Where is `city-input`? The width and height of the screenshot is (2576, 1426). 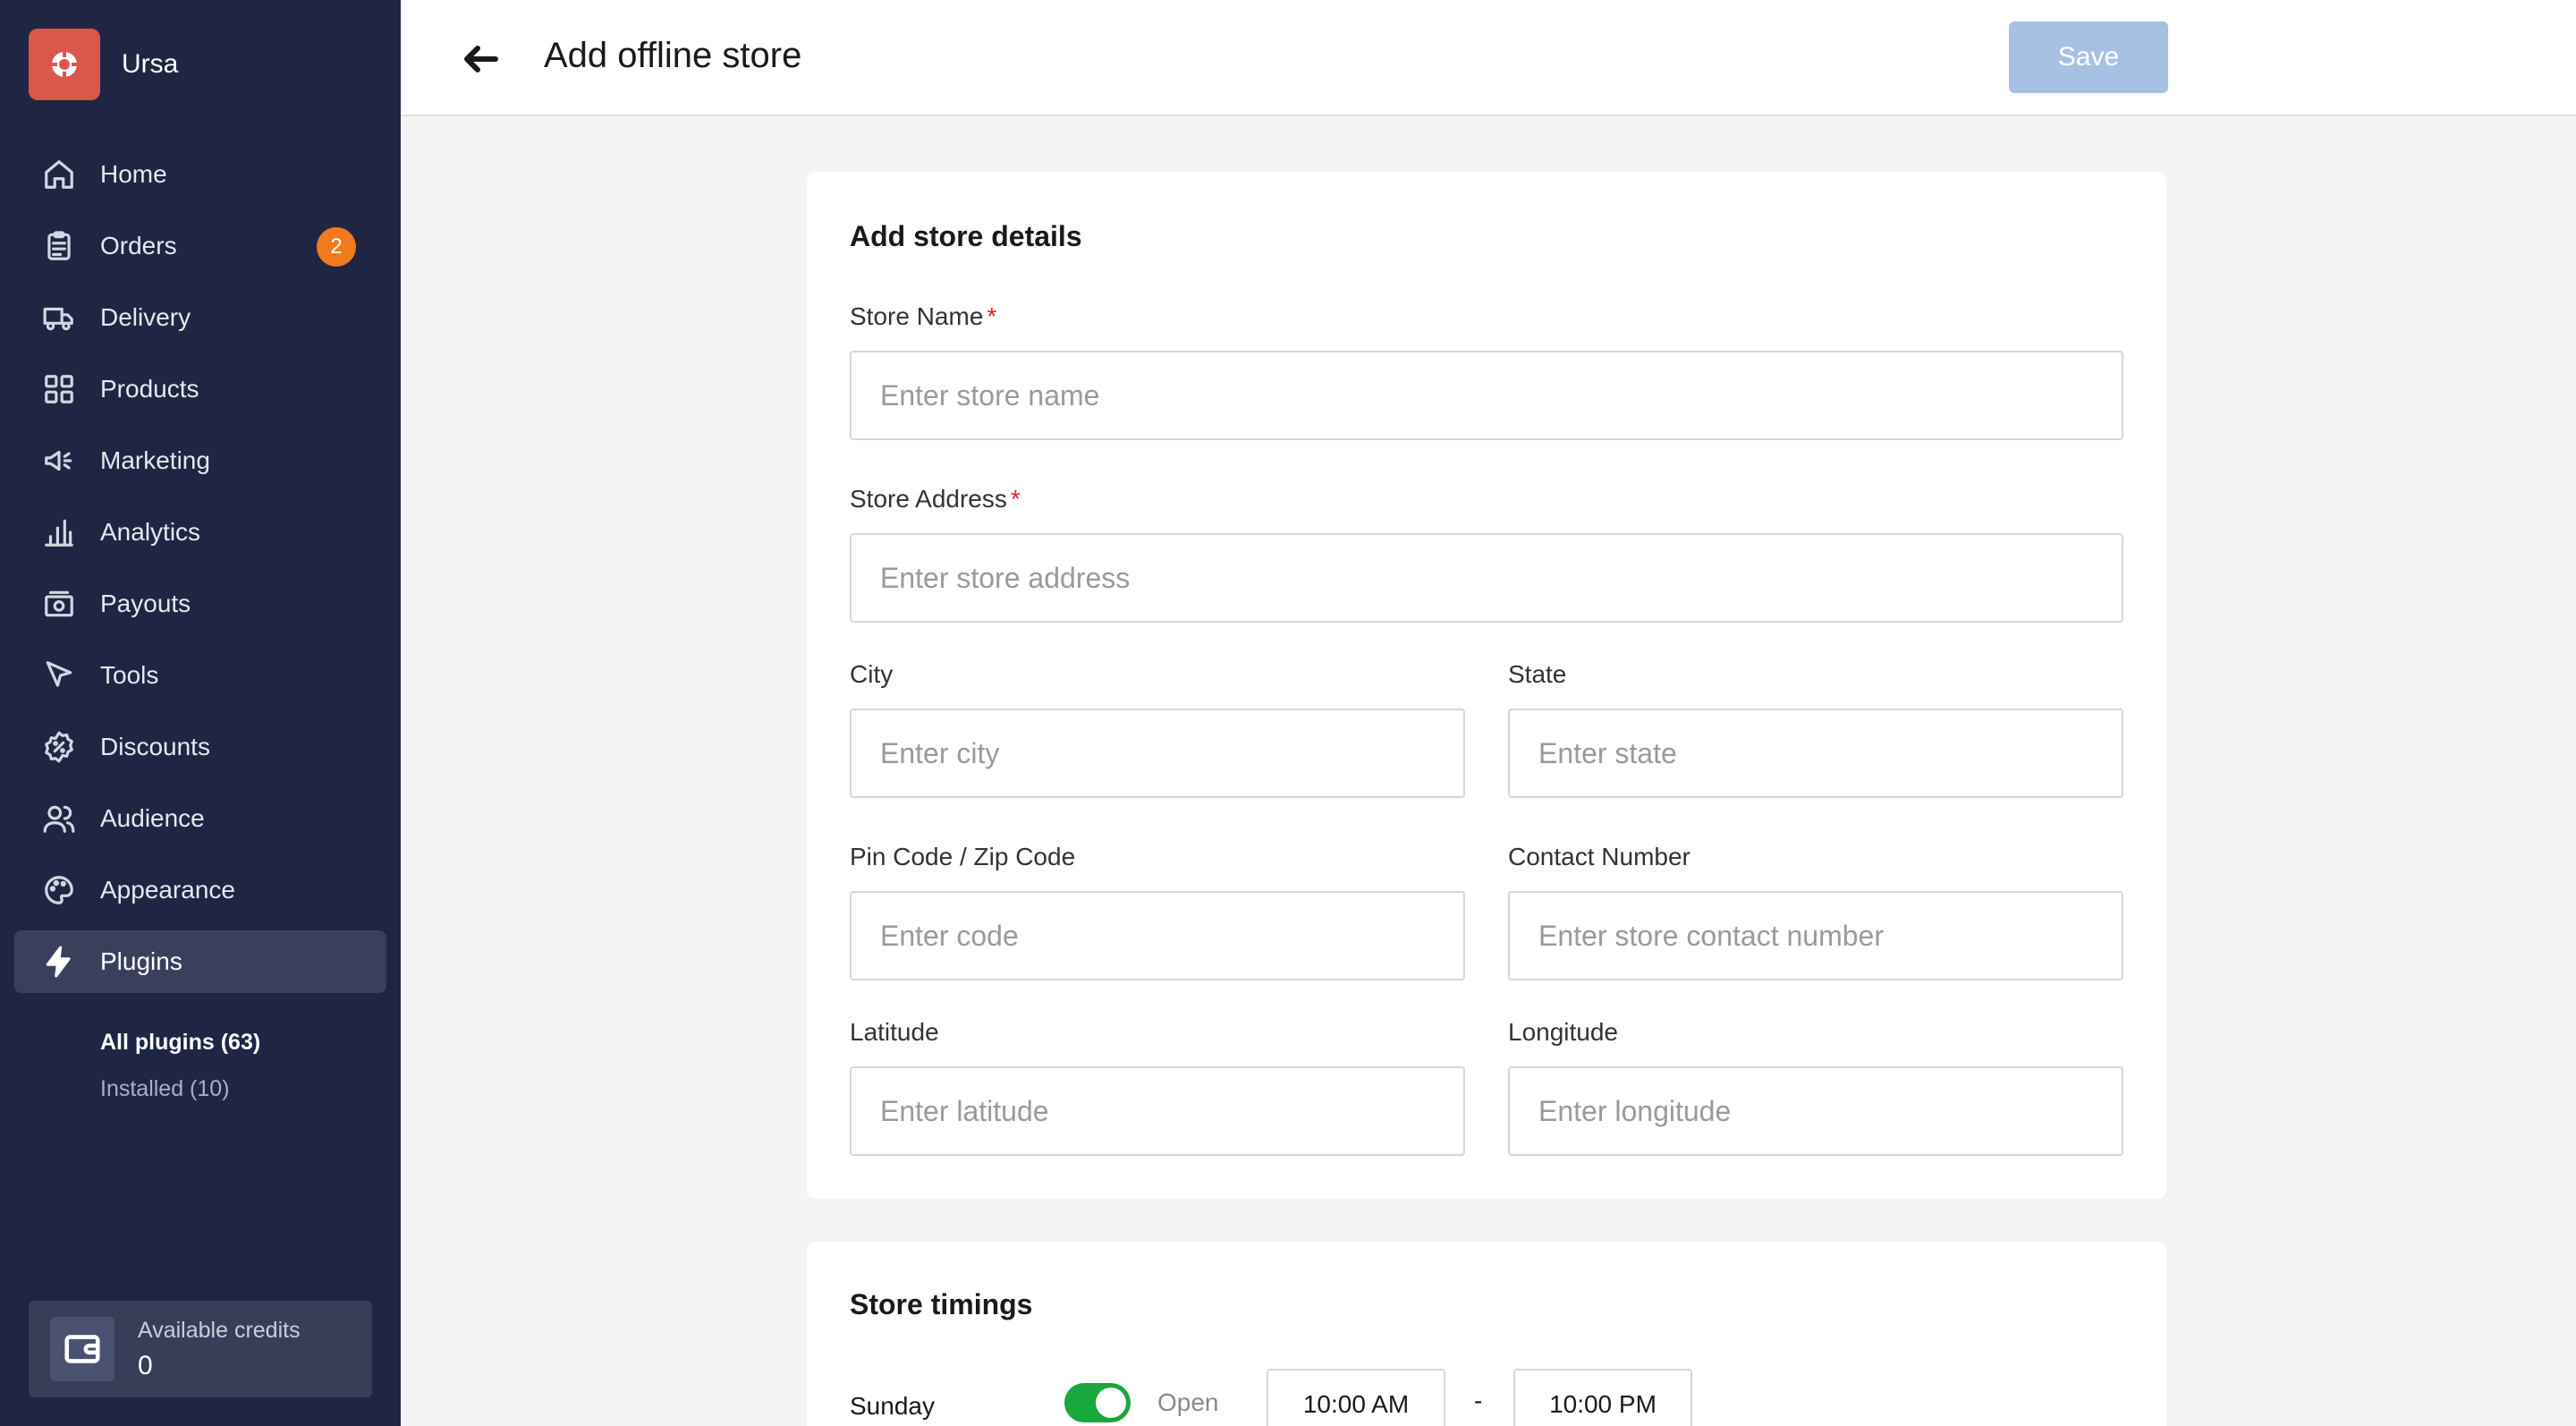 city-input is located at coordinates (1157, 754).